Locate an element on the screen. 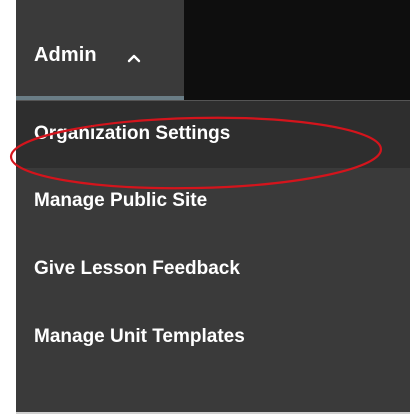 This screenshot has width=410, height=418. chevron-up-icon is located at coordinates (134, 56).